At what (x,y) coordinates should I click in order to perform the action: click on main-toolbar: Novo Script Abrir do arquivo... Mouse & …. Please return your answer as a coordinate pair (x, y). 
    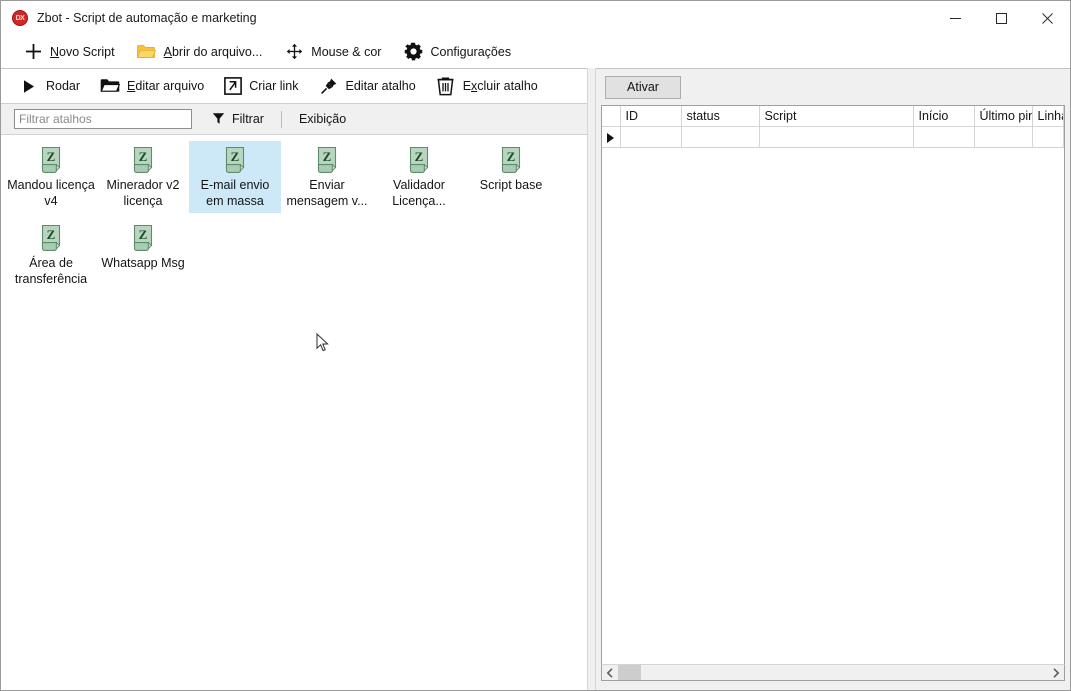
    Looking at the image, I should click on (535, 51).